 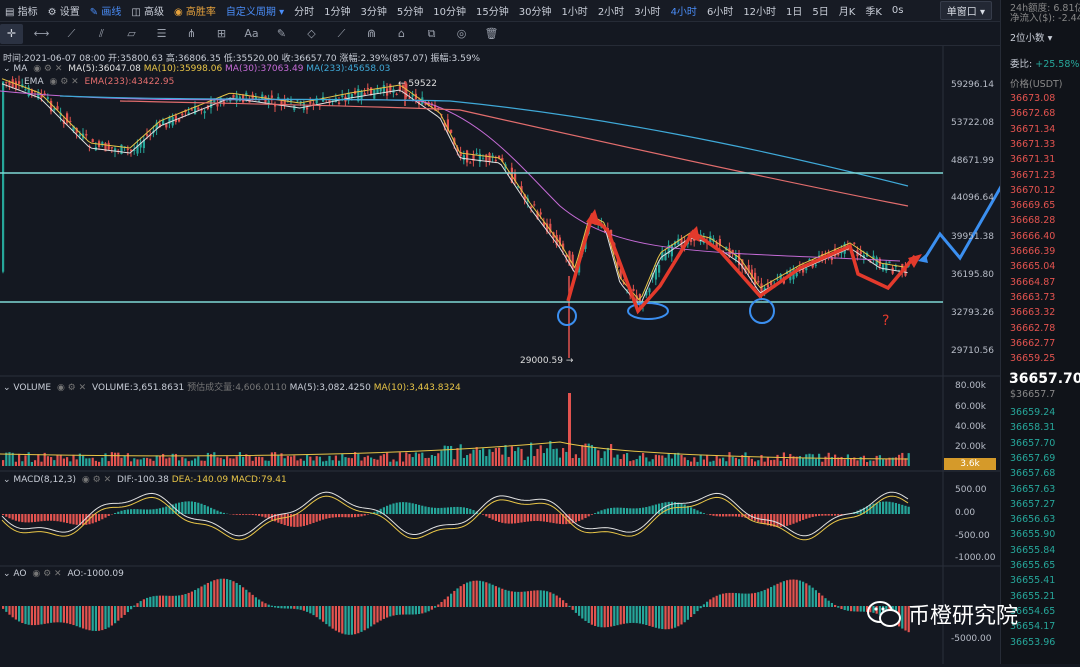 What do you see at coordinates (1032, 458) in the screenshot?
I see `bid-price: 36657.69` at bounding box center [1032, 458].